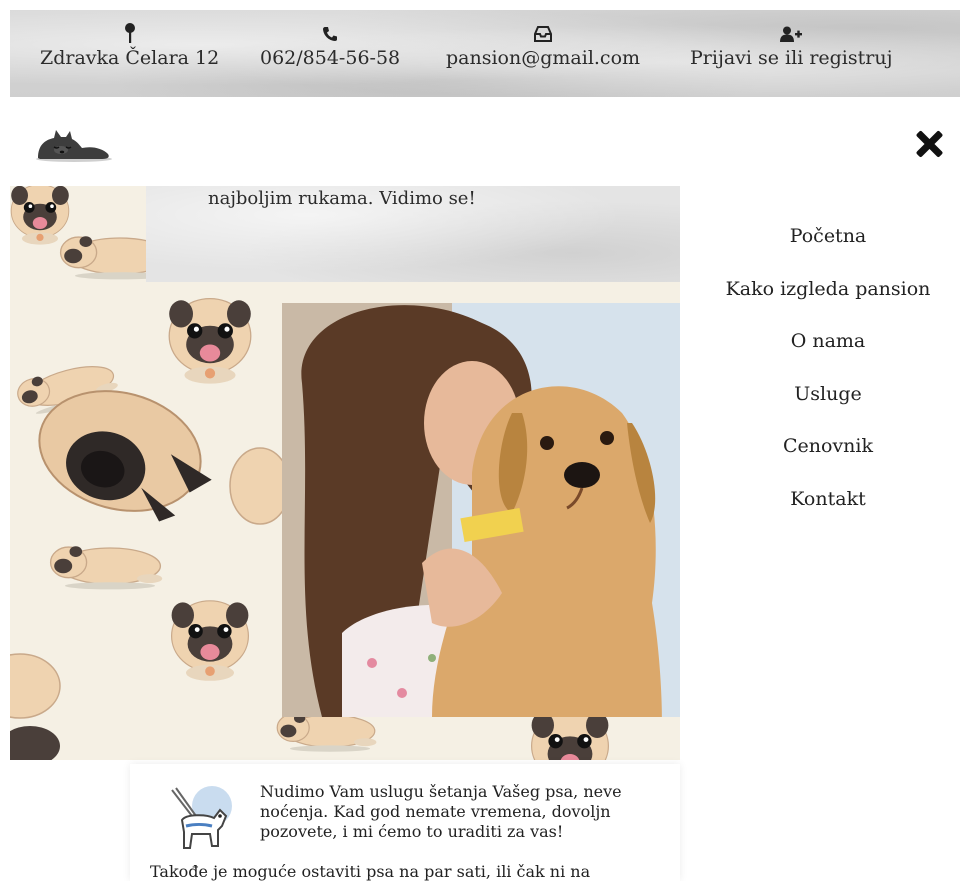 Image resolution: width=960 pixels, height=881 pixels. What do you see at coordinates (543, 33) in the screenshot?
I see `inbox-icon` at bounding box center [543, 33].